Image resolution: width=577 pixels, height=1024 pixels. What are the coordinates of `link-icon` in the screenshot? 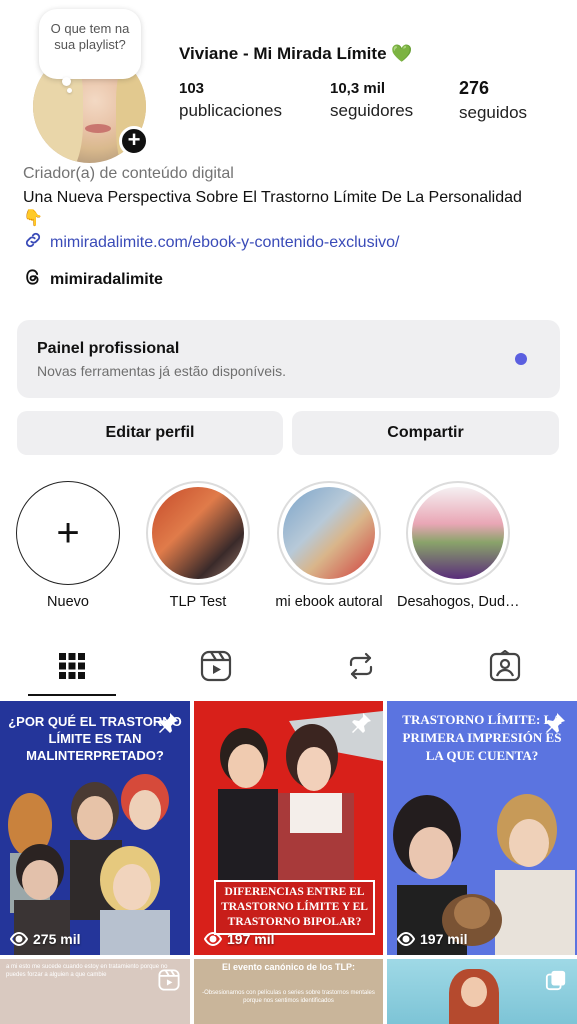 It's located at (33, 242).